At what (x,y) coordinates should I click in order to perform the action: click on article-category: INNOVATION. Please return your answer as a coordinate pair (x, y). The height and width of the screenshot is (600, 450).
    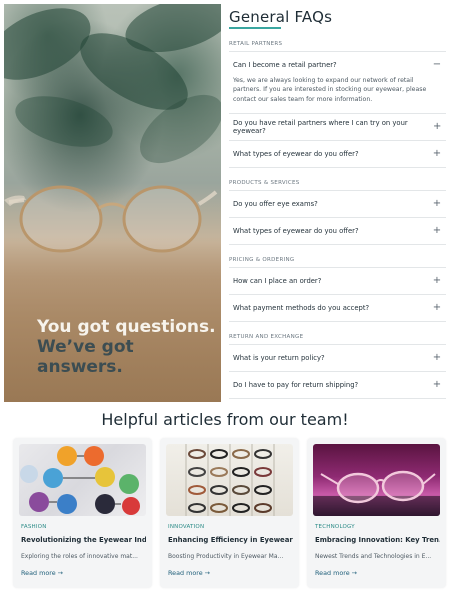
    Looking at the image, I should click on (186, 527).